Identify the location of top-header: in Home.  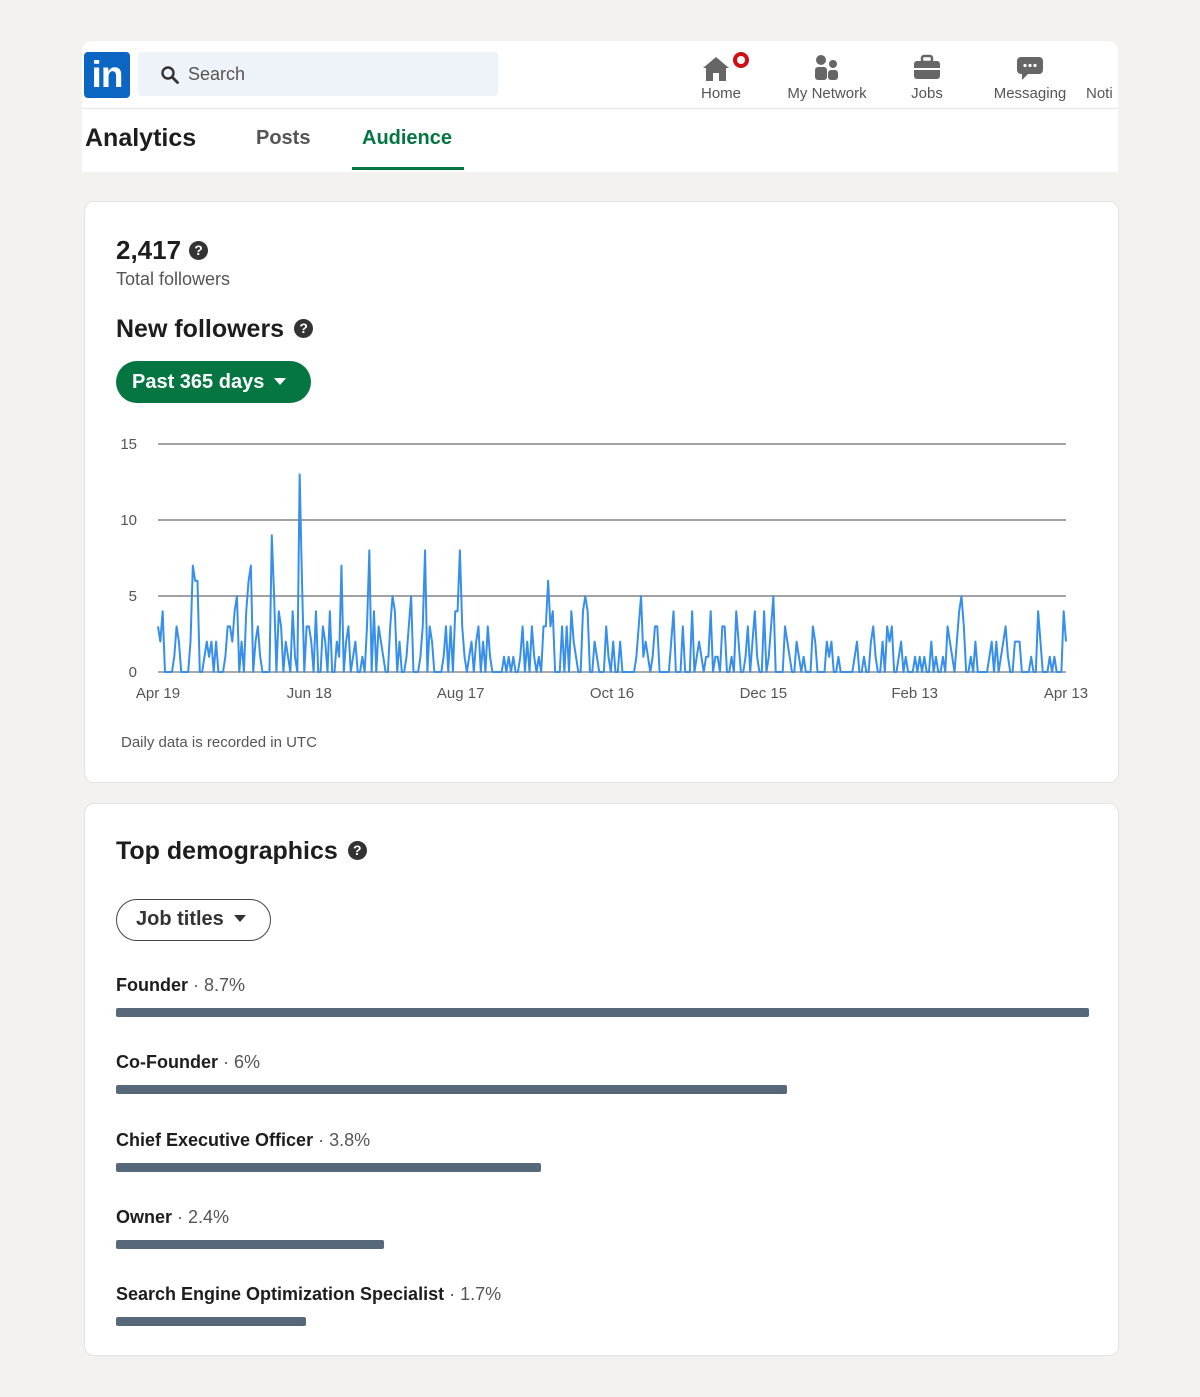
(600, 106).